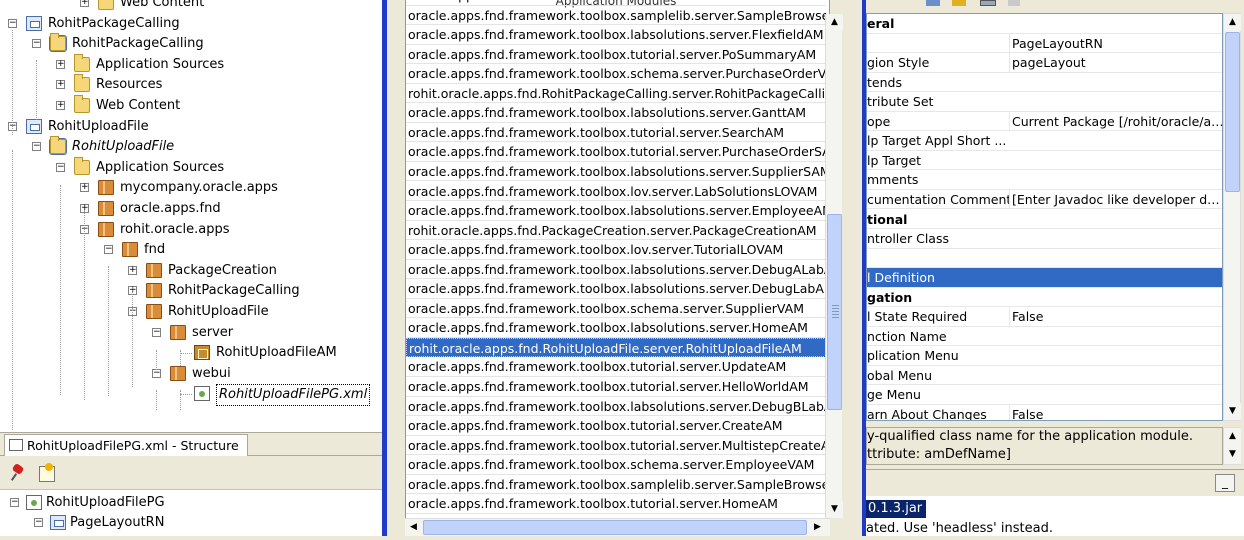 The height and width of the screenshot is (540, 1244). I want to click on description-scrollbar: ▲ ▼, so click(1232, 446).